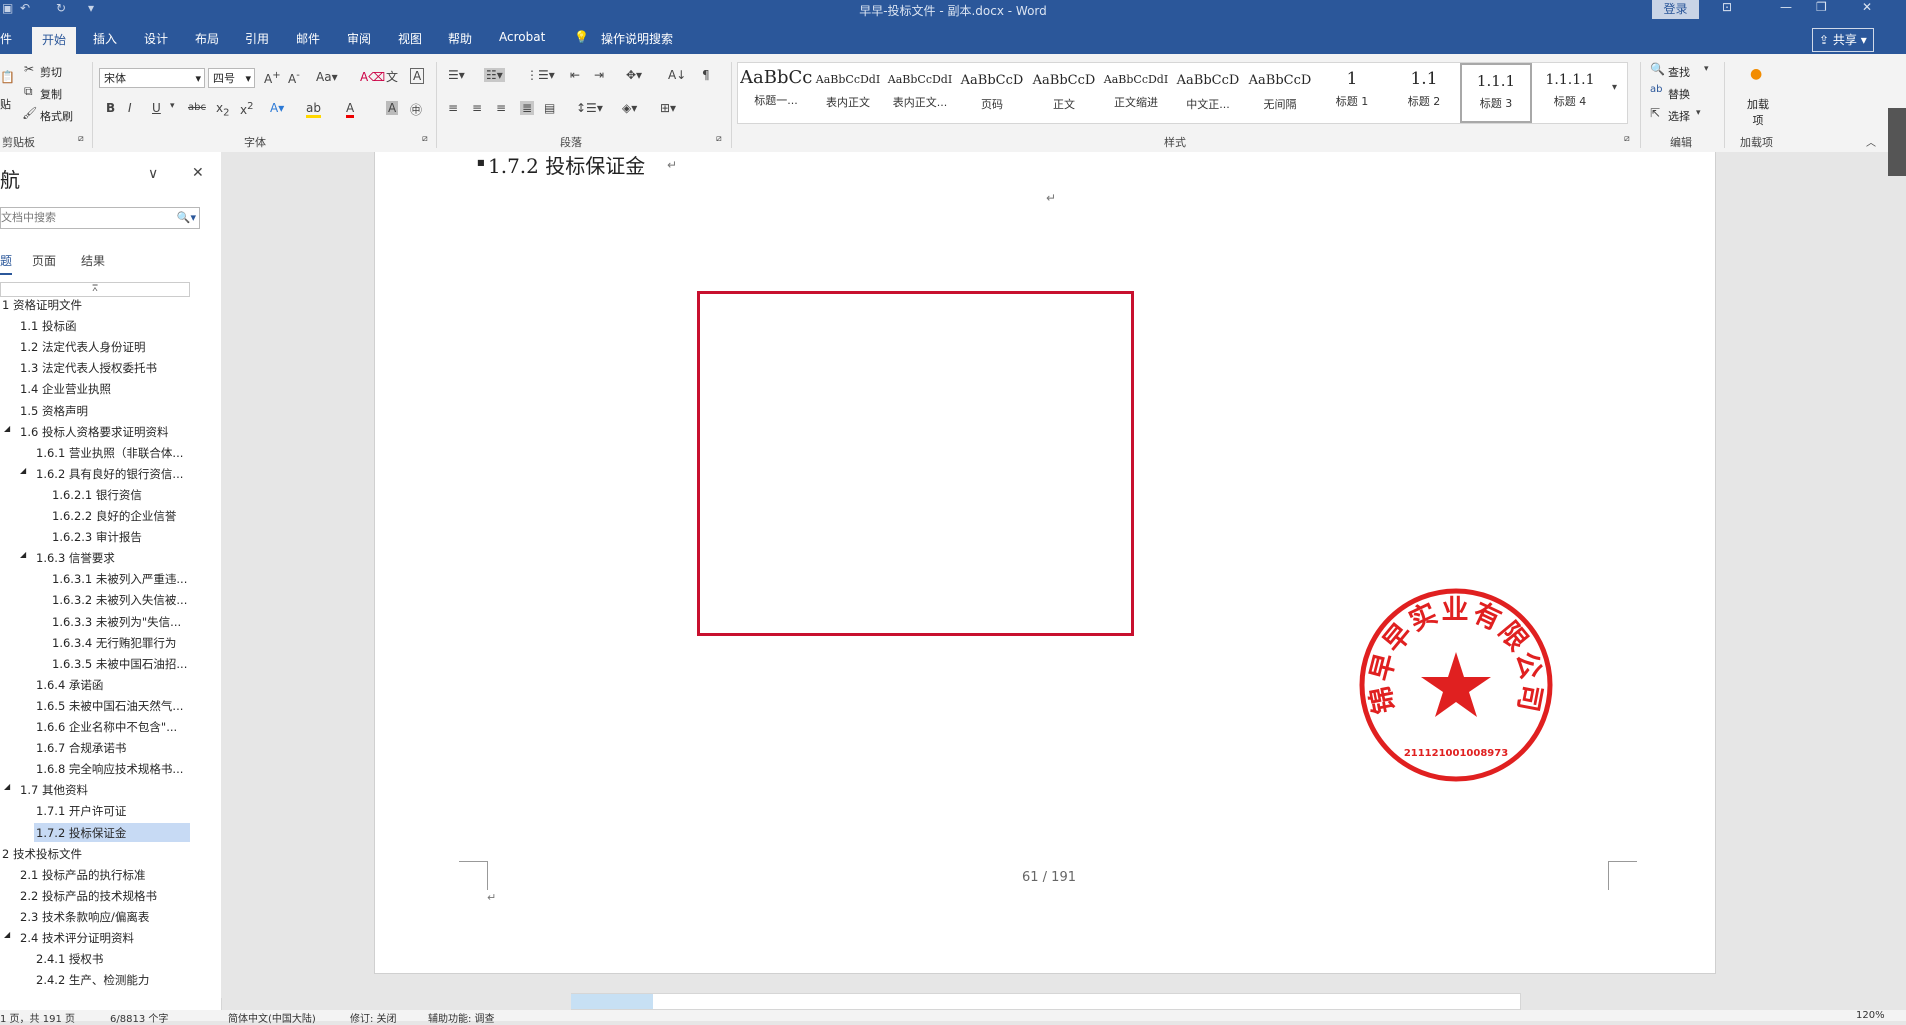 The width and height of the screenshot is (1906, 1025). What do you see at coordinates (425, 139) in the screenshot?
I see `font-launcher-icon: ⧄` at bounding box center [425, 139].